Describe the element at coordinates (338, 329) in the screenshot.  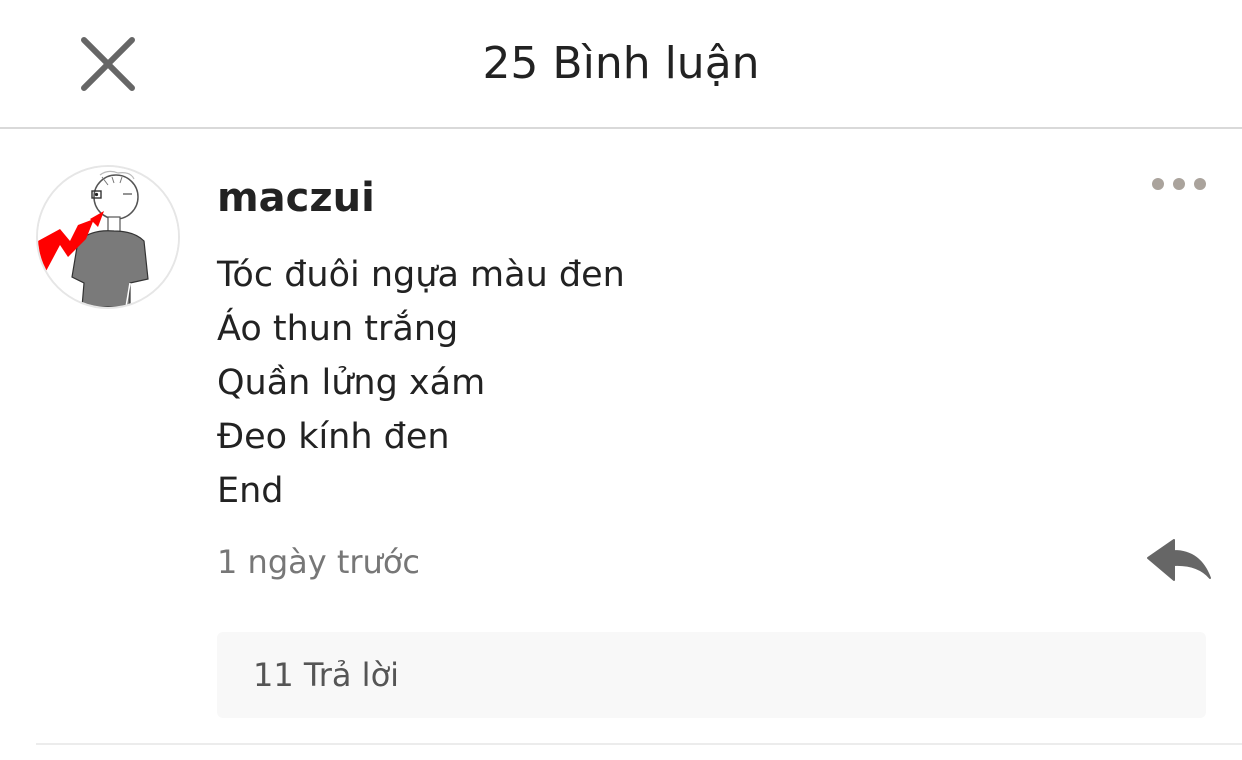
I see `comment-line: Áo thun trắng` at that location.